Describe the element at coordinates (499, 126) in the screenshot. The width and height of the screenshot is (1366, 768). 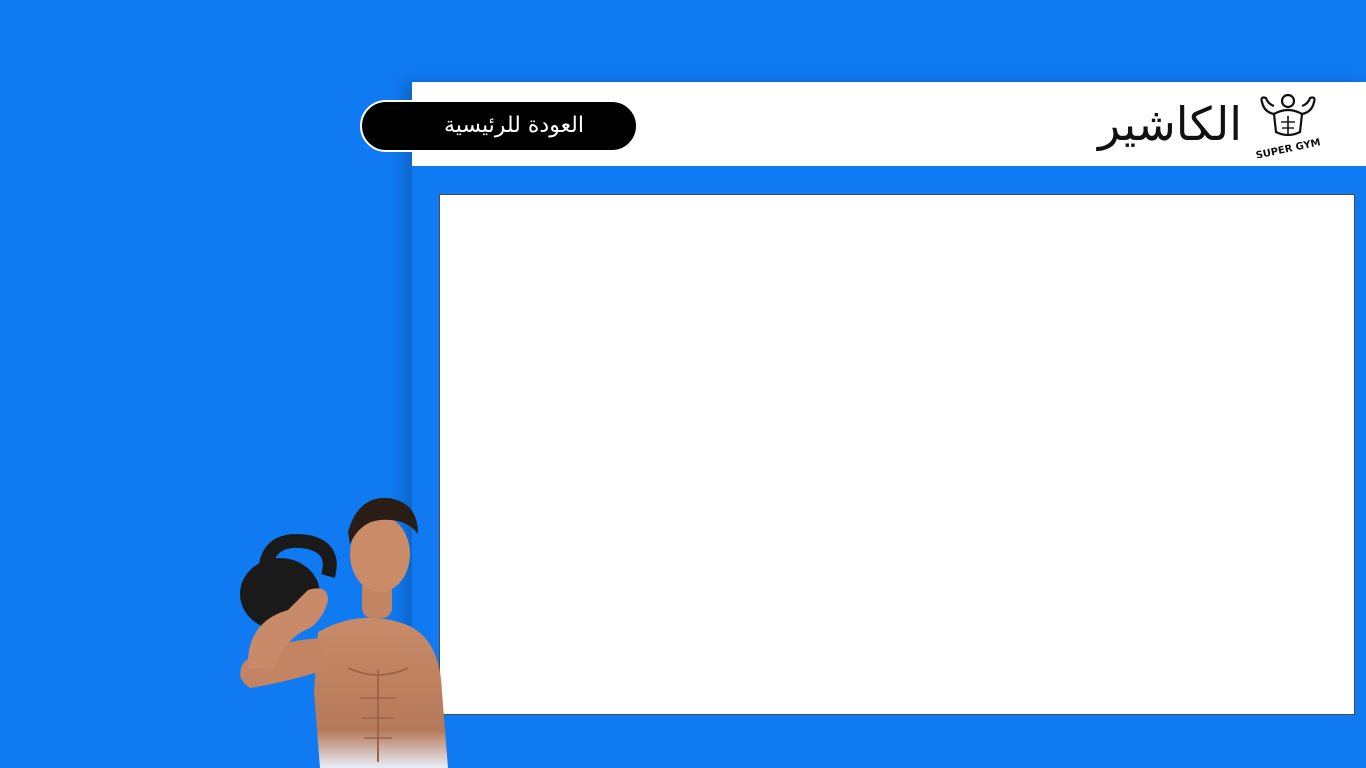
I see `back-to-home-button: العودة للرئيسية` at that location.